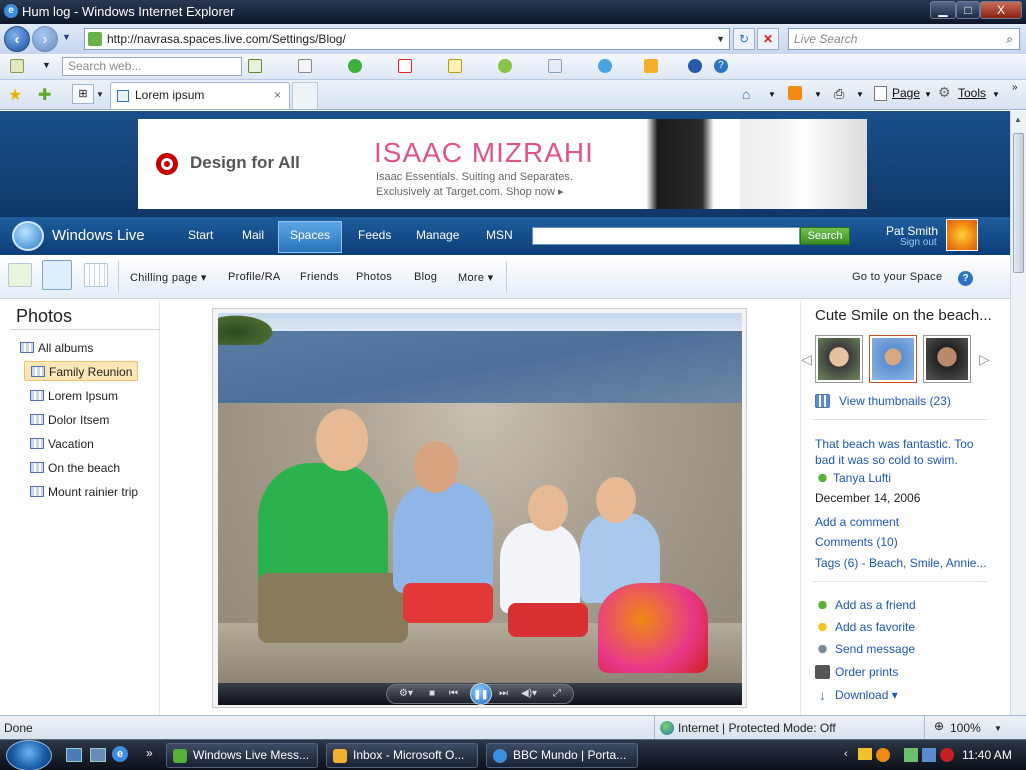 Image resolution: width=1026 pixels, height=770 pixels. I want to click on tray-expand-icon: ‹, so click(846, 754).